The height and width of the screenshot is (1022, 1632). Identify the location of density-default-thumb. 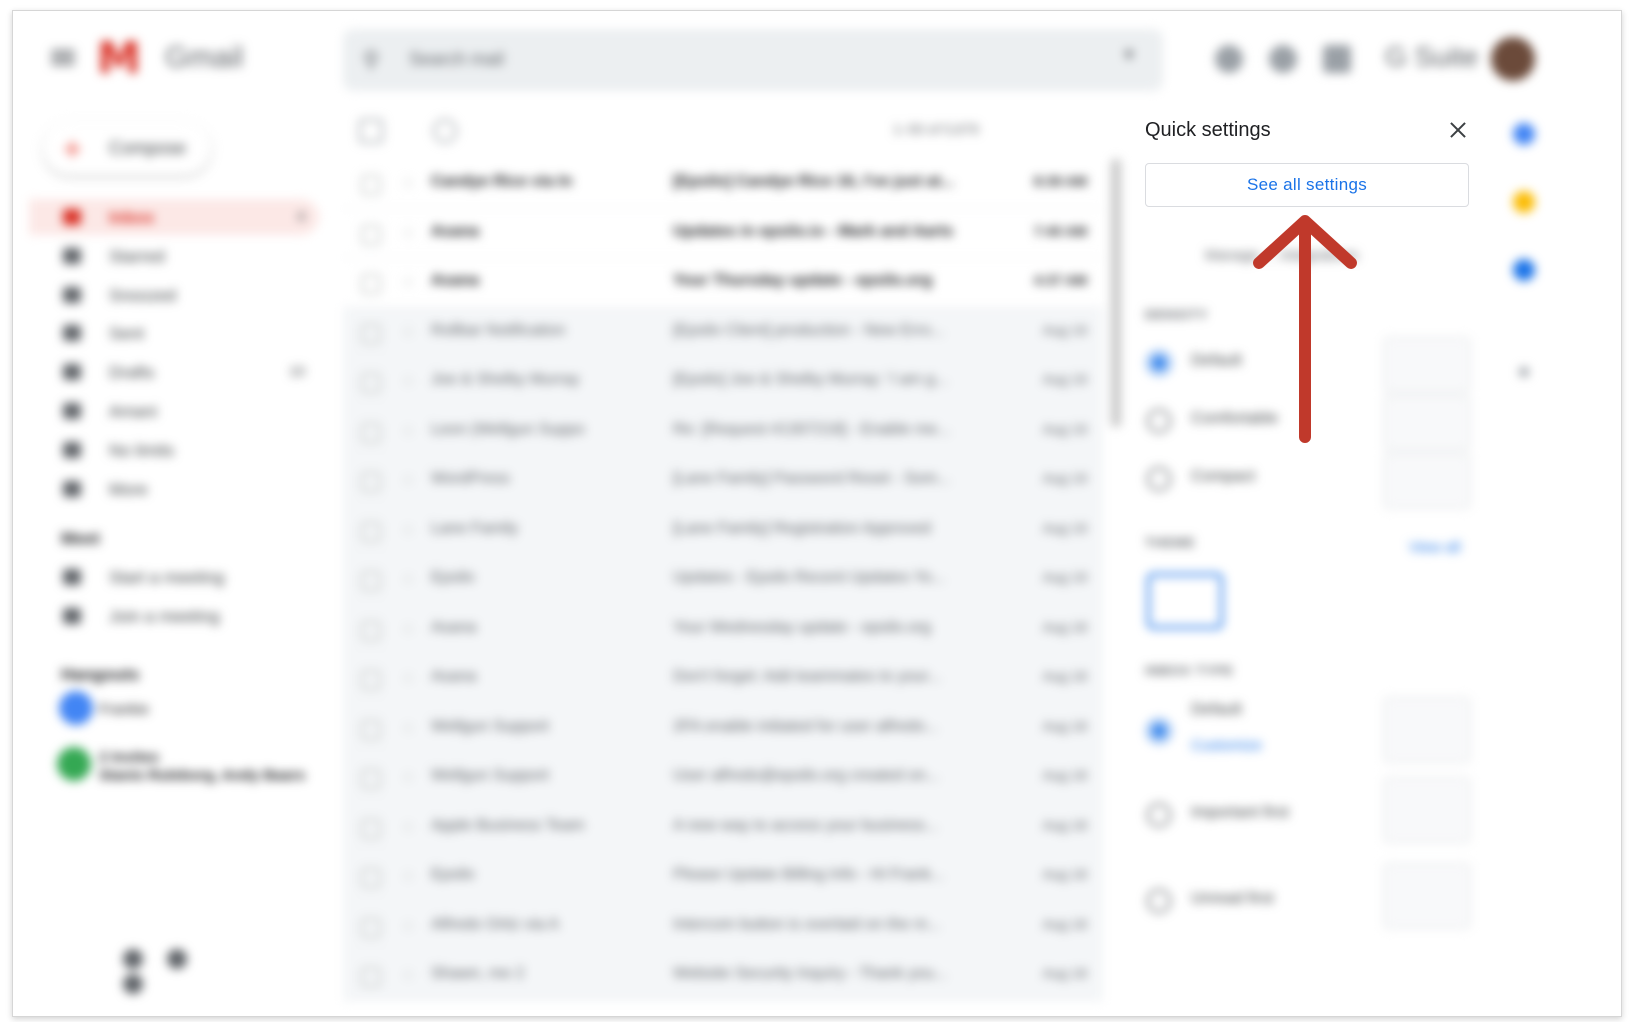
(1427, 365).